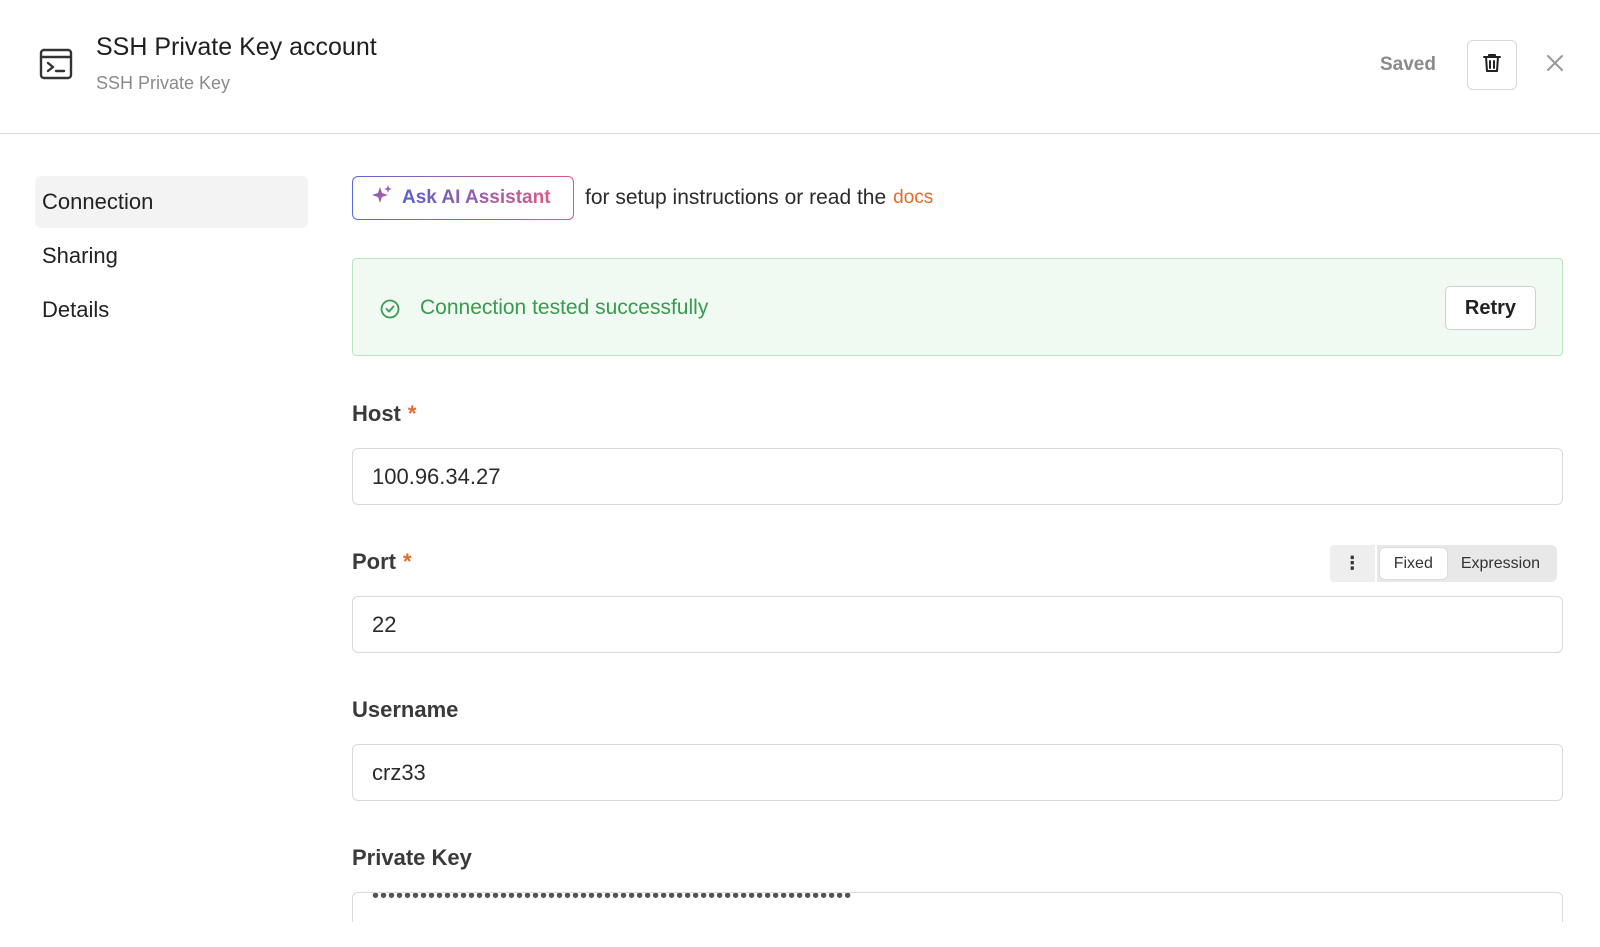 The width and height of the screenshot is (1600, 947). I want to click on port-label: Port *, so click(382, 562).